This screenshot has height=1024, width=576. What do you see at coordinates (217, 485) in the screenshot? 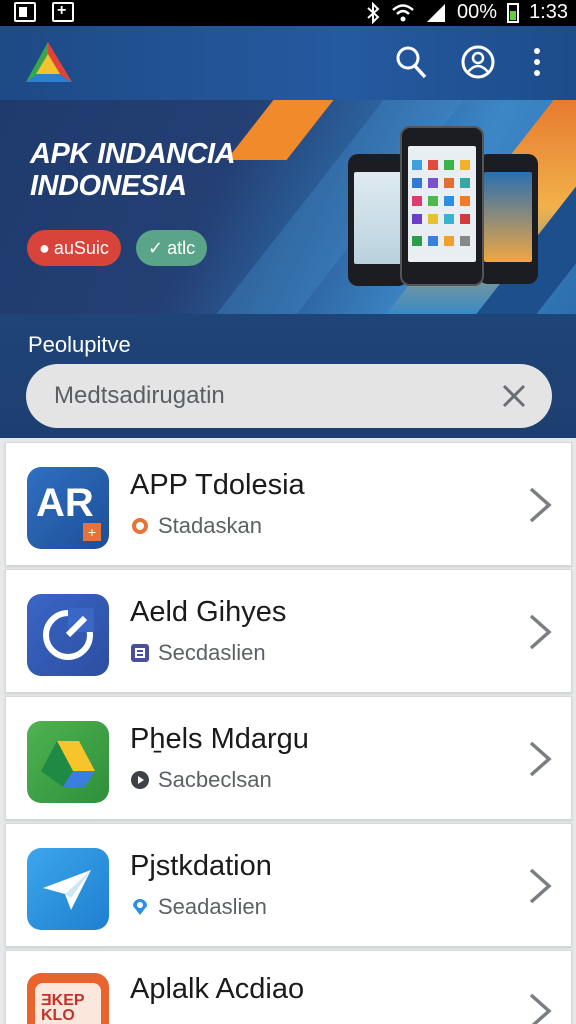
I see `app-name: APP Tdolesia` at bounding box center [217, 485].